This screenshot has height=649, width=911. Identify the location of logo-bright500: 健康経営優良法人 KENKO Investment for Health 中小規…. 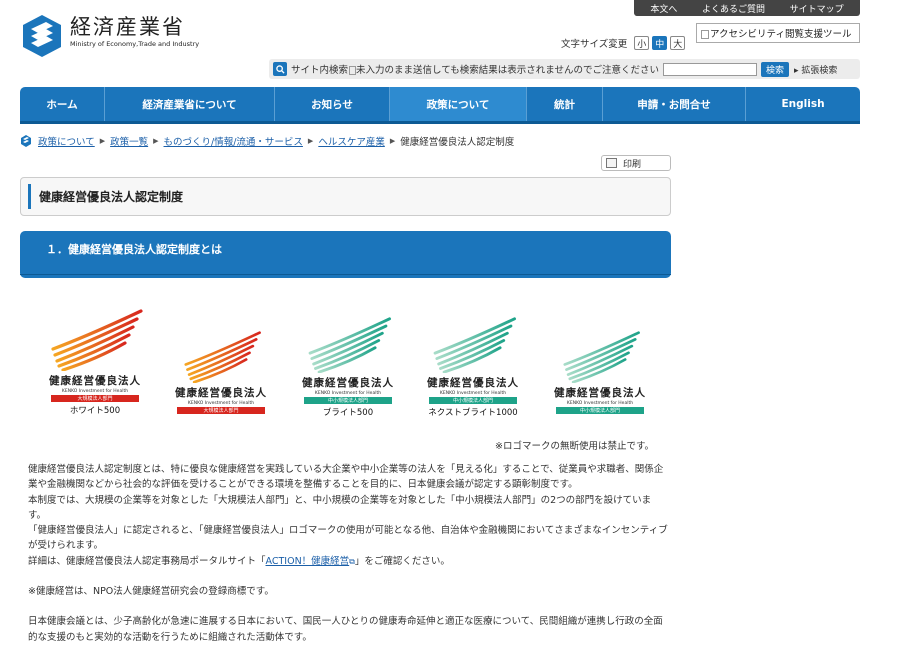
(348, 367).